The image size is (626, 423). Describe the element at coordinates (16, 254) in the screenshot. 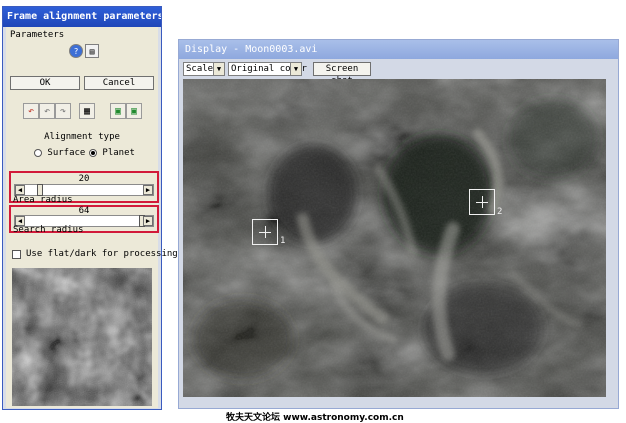

I see `checkbox-box` at that location.